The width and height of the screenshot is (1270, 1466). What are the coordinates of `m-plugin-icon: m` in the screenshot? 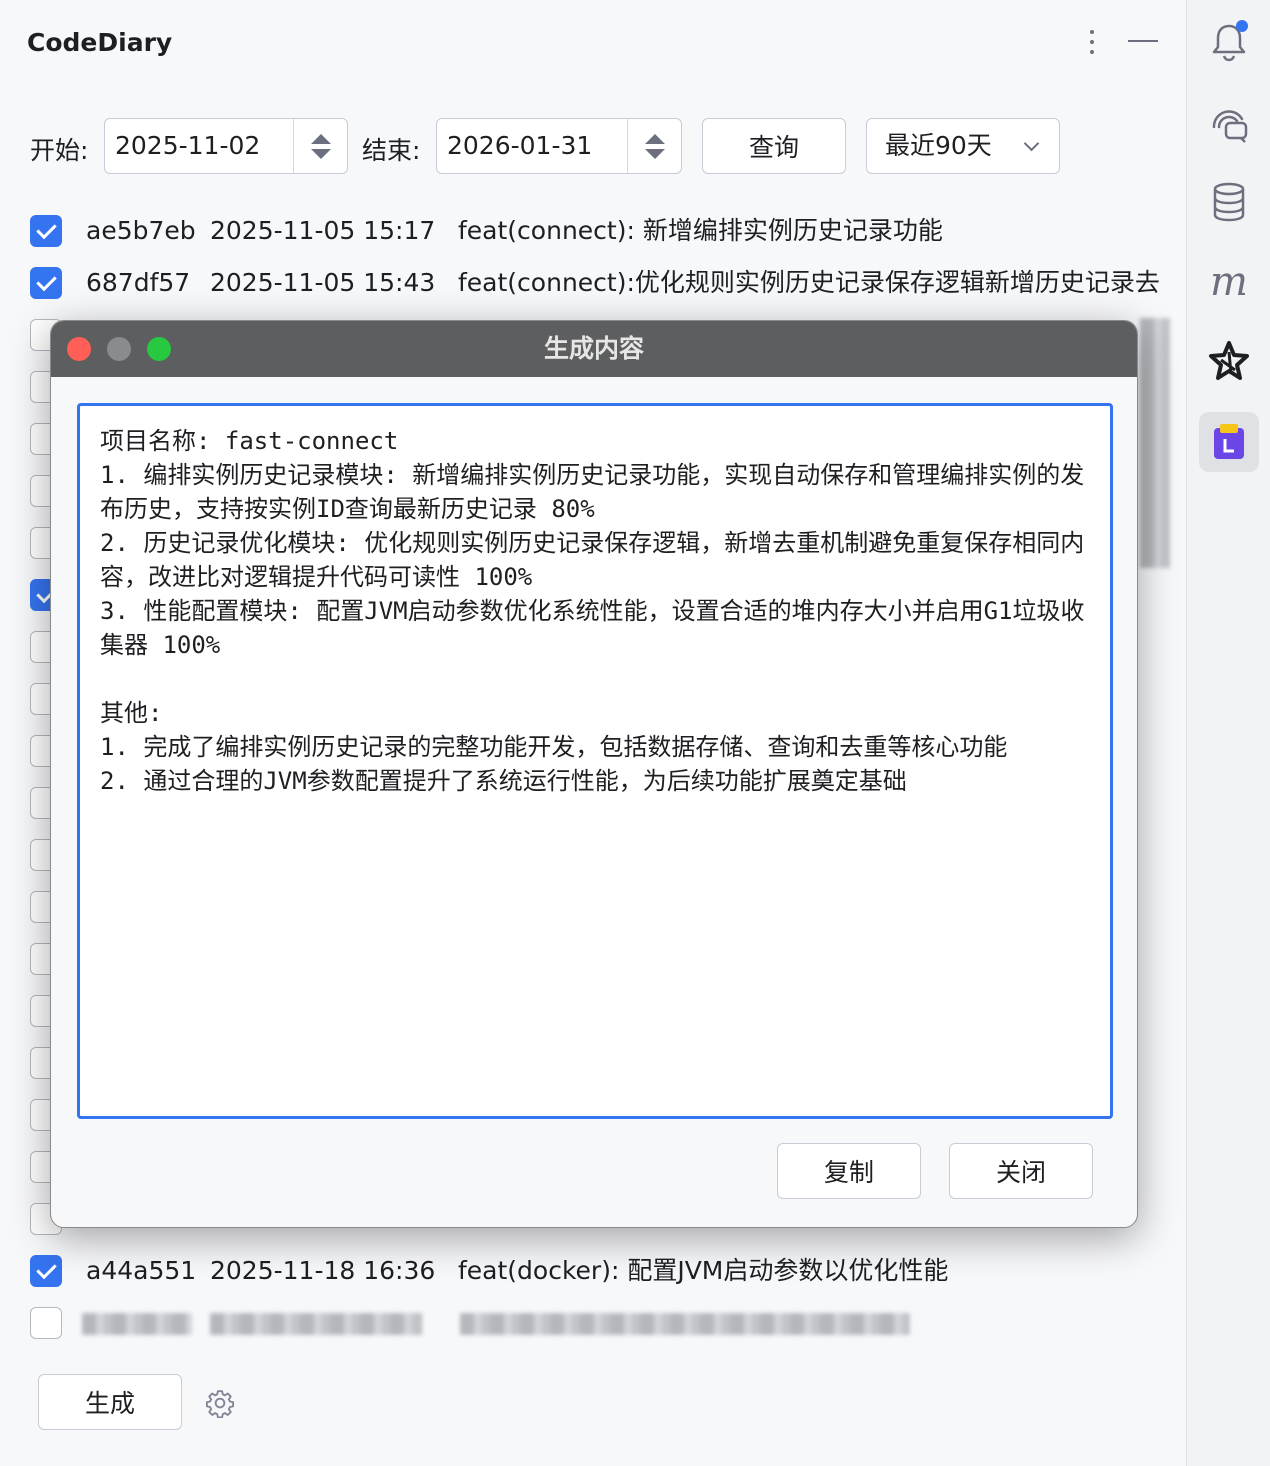 It's located at (1229, 282).